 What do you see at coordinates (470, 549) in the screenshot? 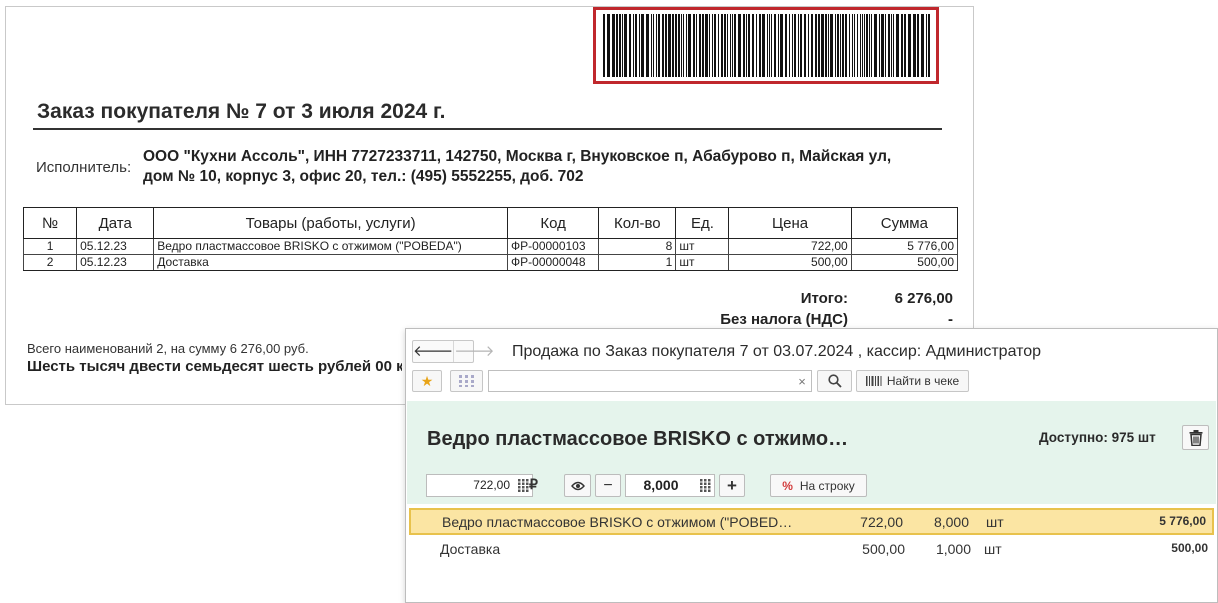
I see `line-name: Доставка` at bounding box center [470, 549].